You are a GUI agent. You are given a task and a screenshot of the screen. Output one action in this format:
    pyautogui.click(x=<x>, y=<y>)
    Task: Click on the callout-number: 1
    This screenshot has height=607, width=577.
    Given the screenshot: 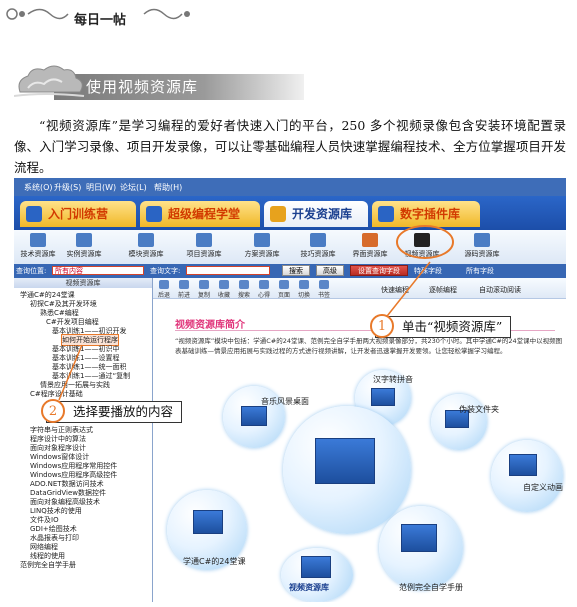 What is the action you would take?
    pyautogui.click(x=382, y=326)
    